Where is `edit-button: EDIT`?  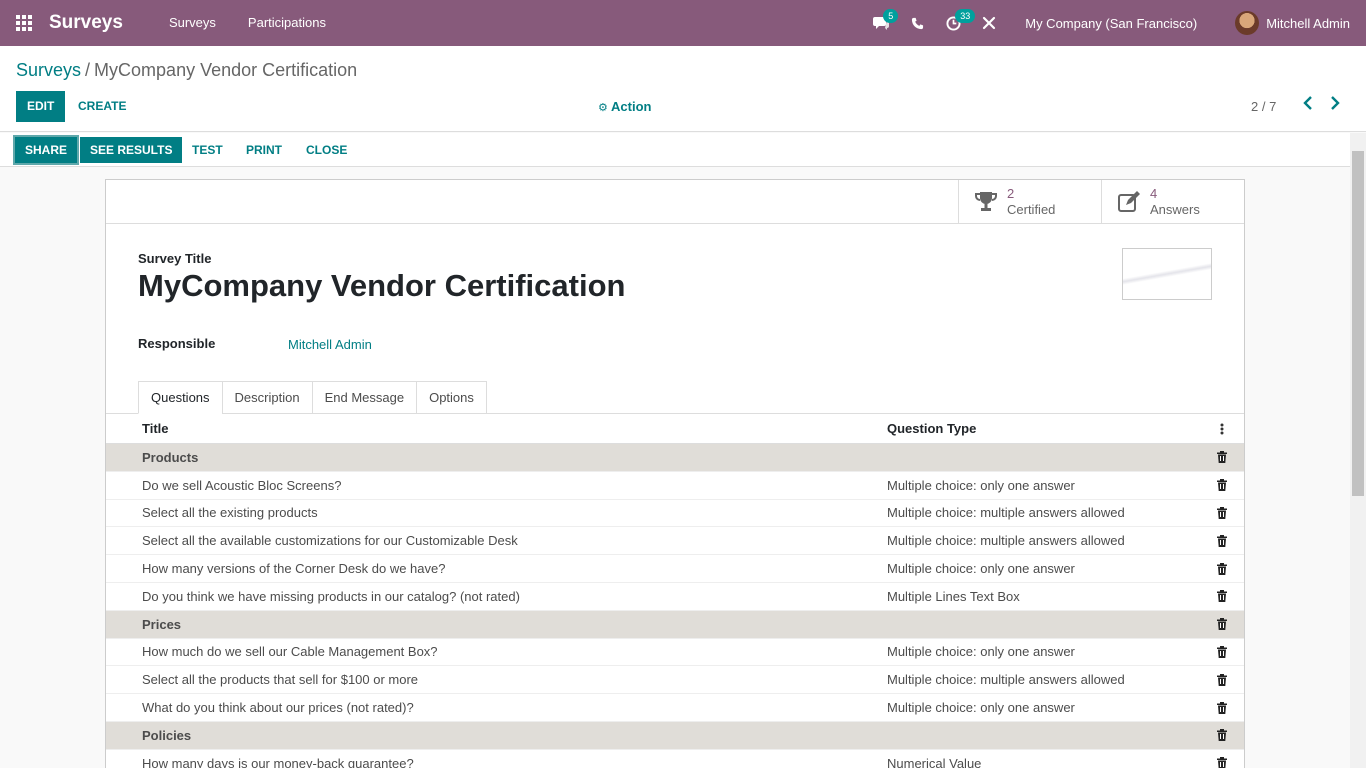
edit-button: EDIT is located at coordinates (41, 106).